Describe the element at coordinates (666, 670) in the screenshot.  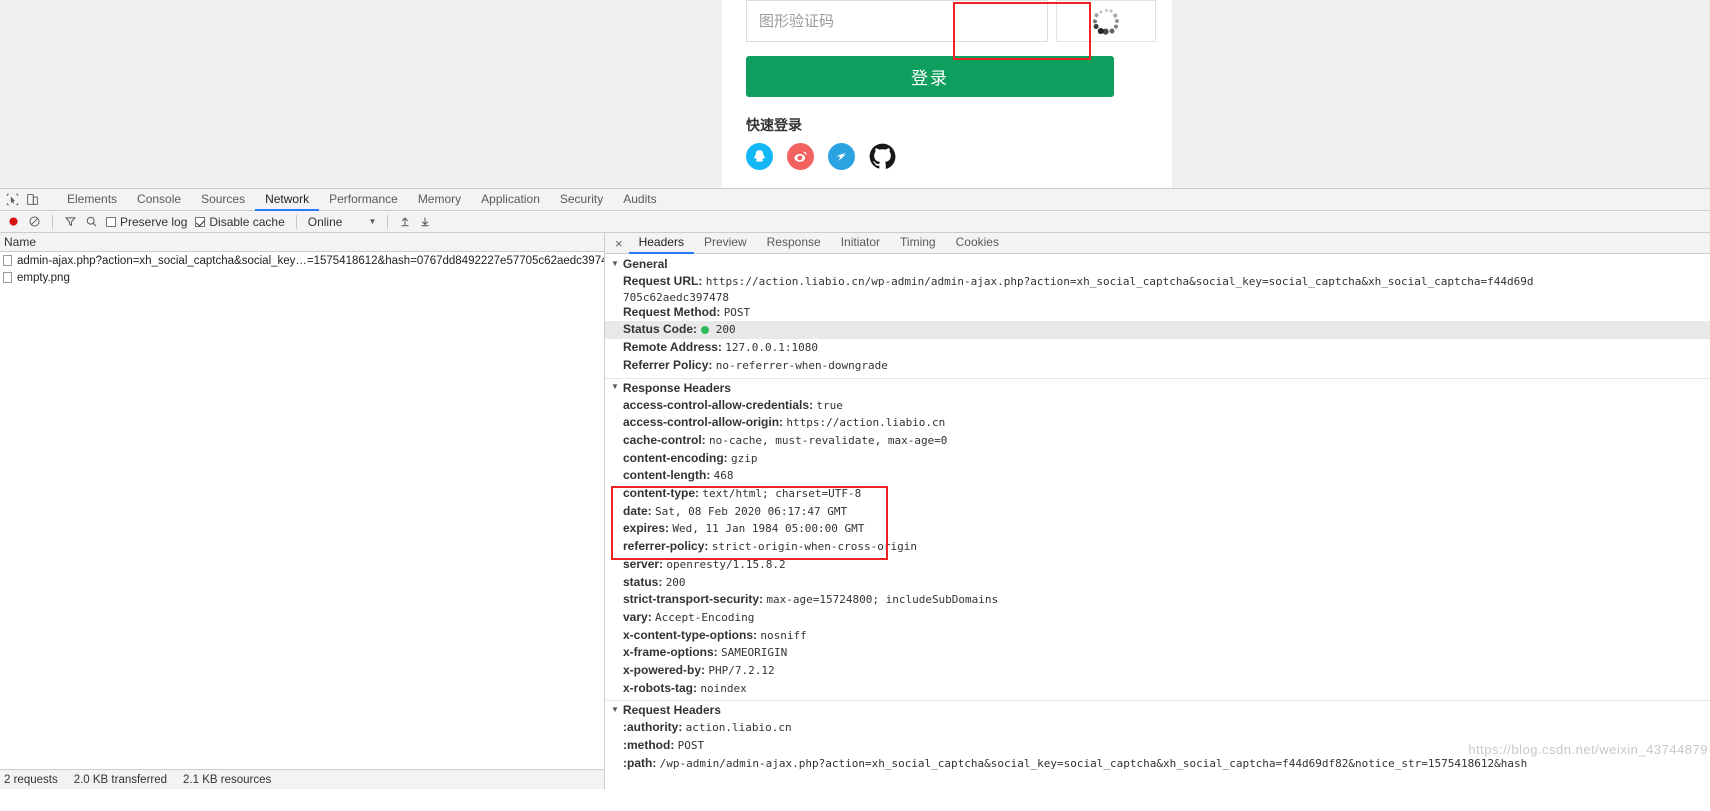
I see `header-key: x-powered-by:` at that location.